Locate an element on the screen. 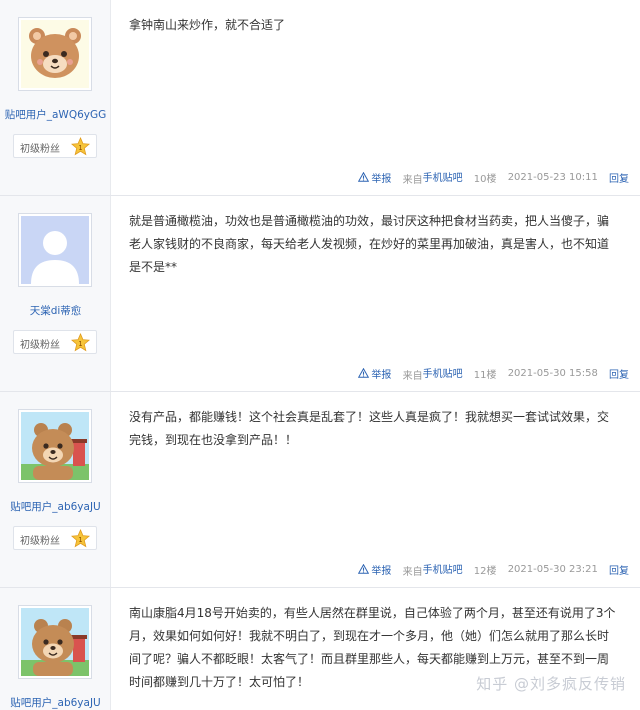  post-content: 拿钟南山来炒作，就不合适了 is located at coordinates (207, 25).